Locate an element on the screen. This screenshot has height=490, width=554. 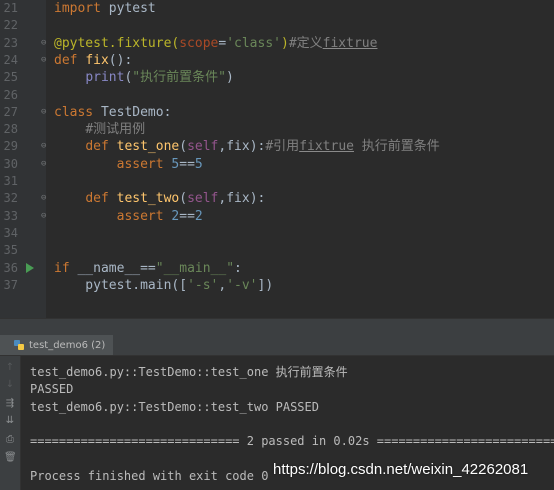
code-line: 22 is located at coordinates (277, 25).